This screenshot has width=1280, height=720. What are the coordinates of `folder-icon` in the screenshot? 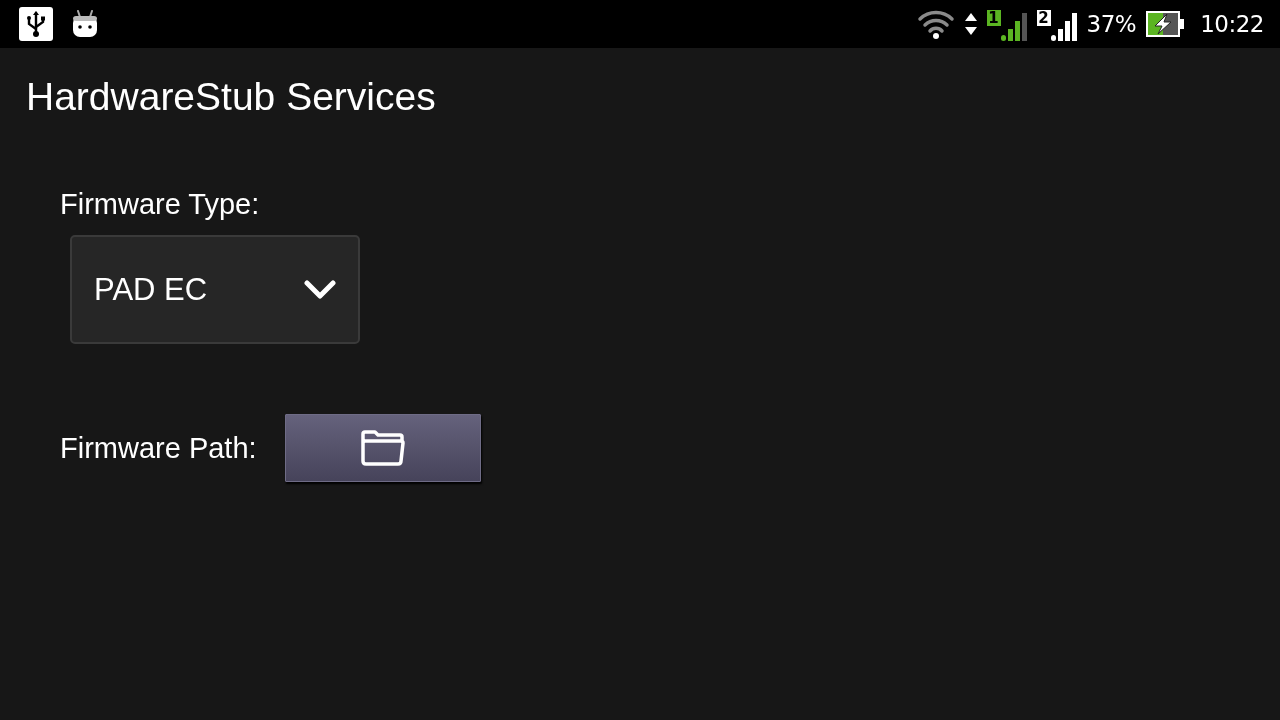 It's located at (382, 448).